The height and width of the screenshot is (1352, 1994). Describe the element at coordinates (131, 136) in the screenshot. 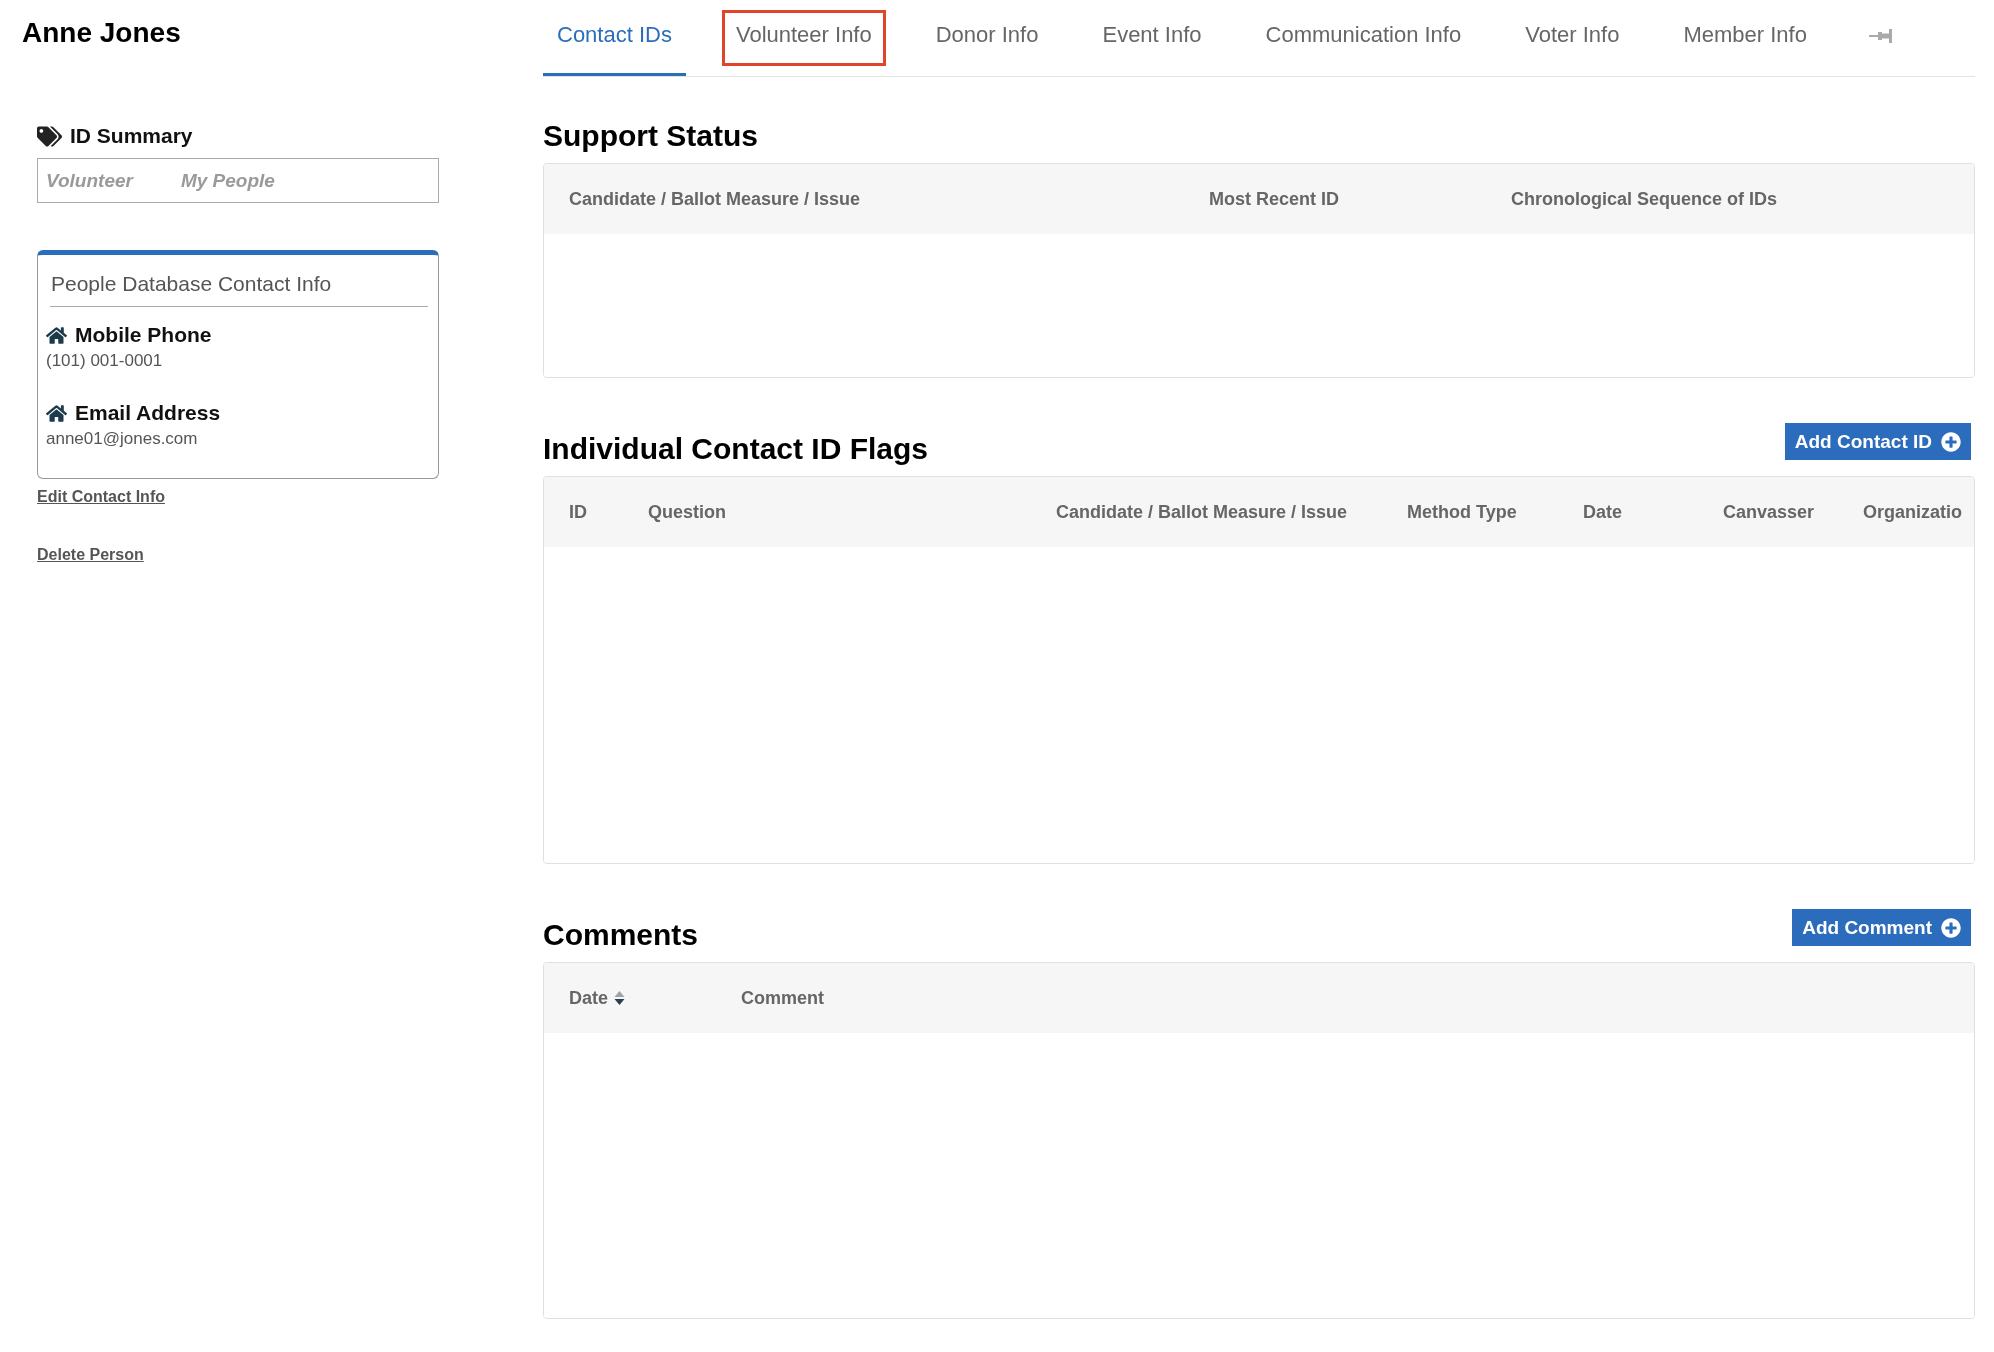

I see `id-summary-title: ID Summary` at that location.